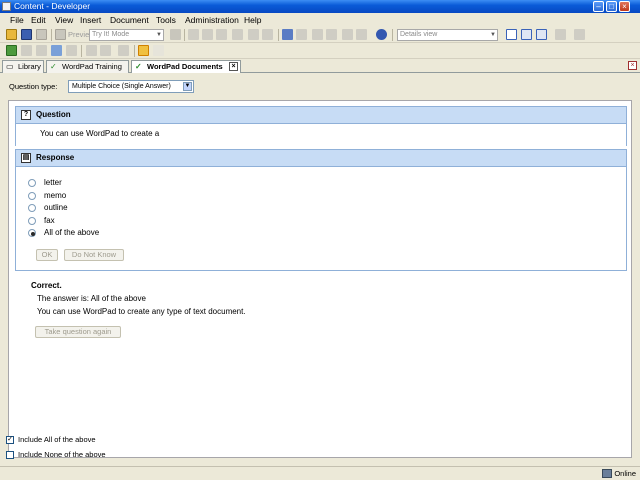 The width and height of the screenshot is (640, 480). I want to click on publish-icon, so click(560, 34).